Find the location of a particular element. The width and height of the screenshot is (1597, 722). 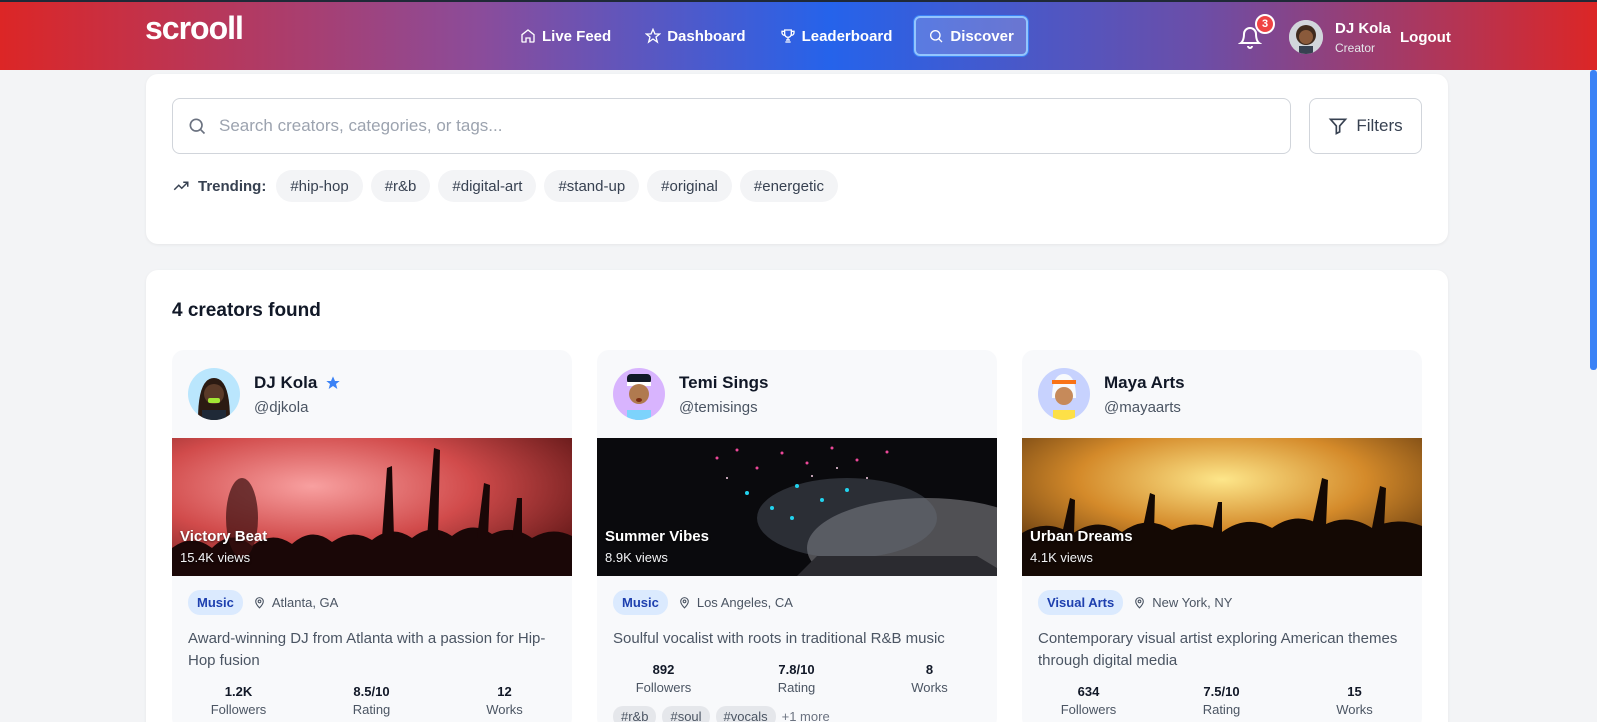

filters-button: Filters is located at coordinates (1365, 126).